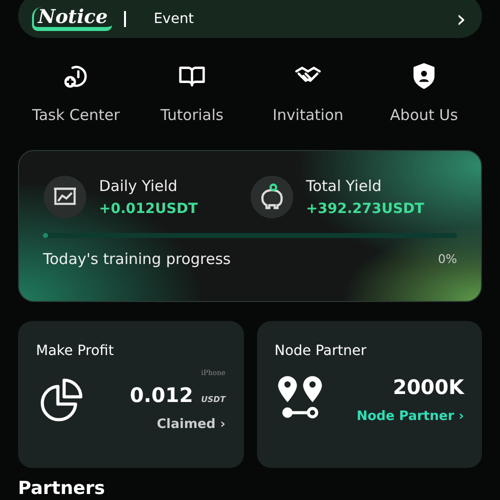  I want to click on card-link: Claimed ›, so click(191, 424).